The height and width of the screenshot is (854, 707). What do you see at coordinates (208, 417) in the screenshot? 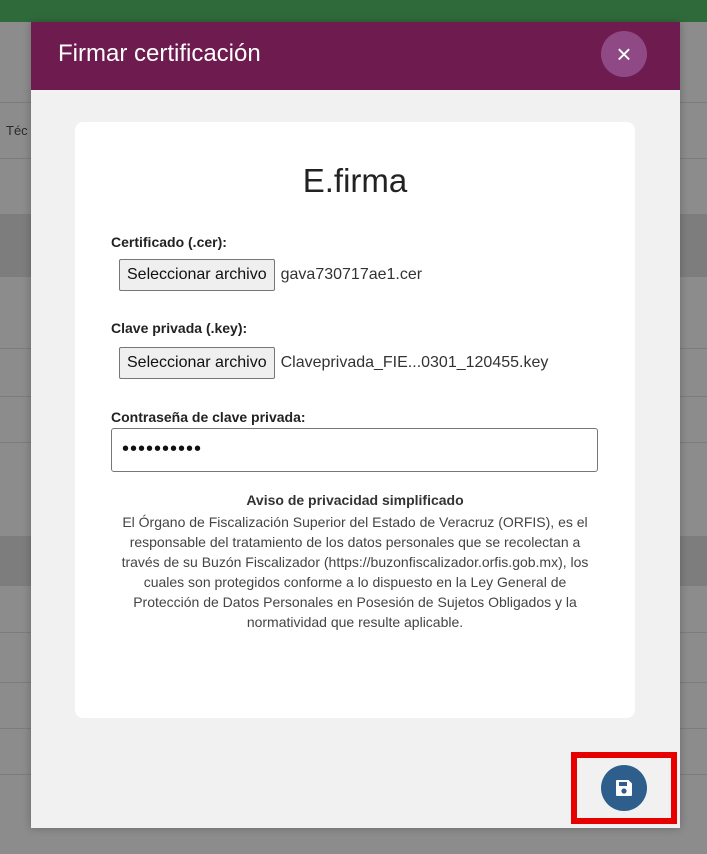
I see `password-label: Contraseña de clave privada:` at bounding box center [208, 417].